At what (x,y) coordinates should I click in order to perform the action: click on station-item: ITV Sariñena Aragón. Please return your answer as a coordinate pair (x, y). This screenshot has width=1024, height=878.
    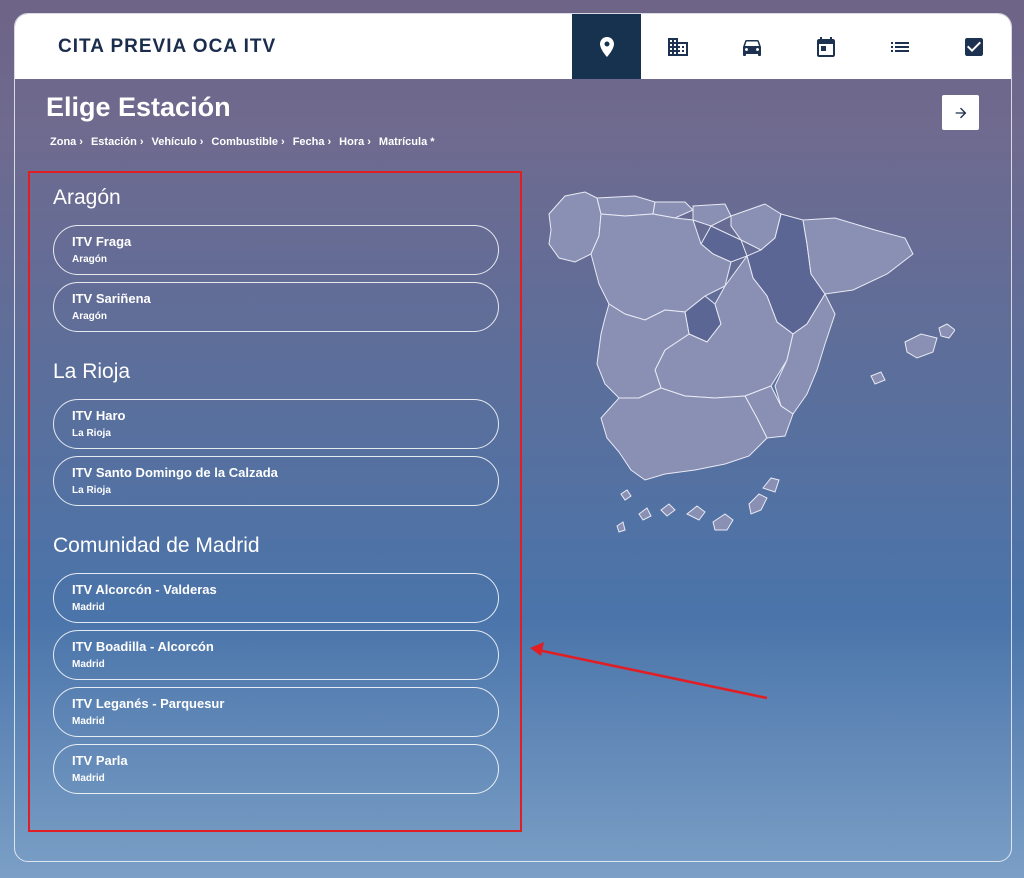
    Looking at the image, I should click on (276, 307).